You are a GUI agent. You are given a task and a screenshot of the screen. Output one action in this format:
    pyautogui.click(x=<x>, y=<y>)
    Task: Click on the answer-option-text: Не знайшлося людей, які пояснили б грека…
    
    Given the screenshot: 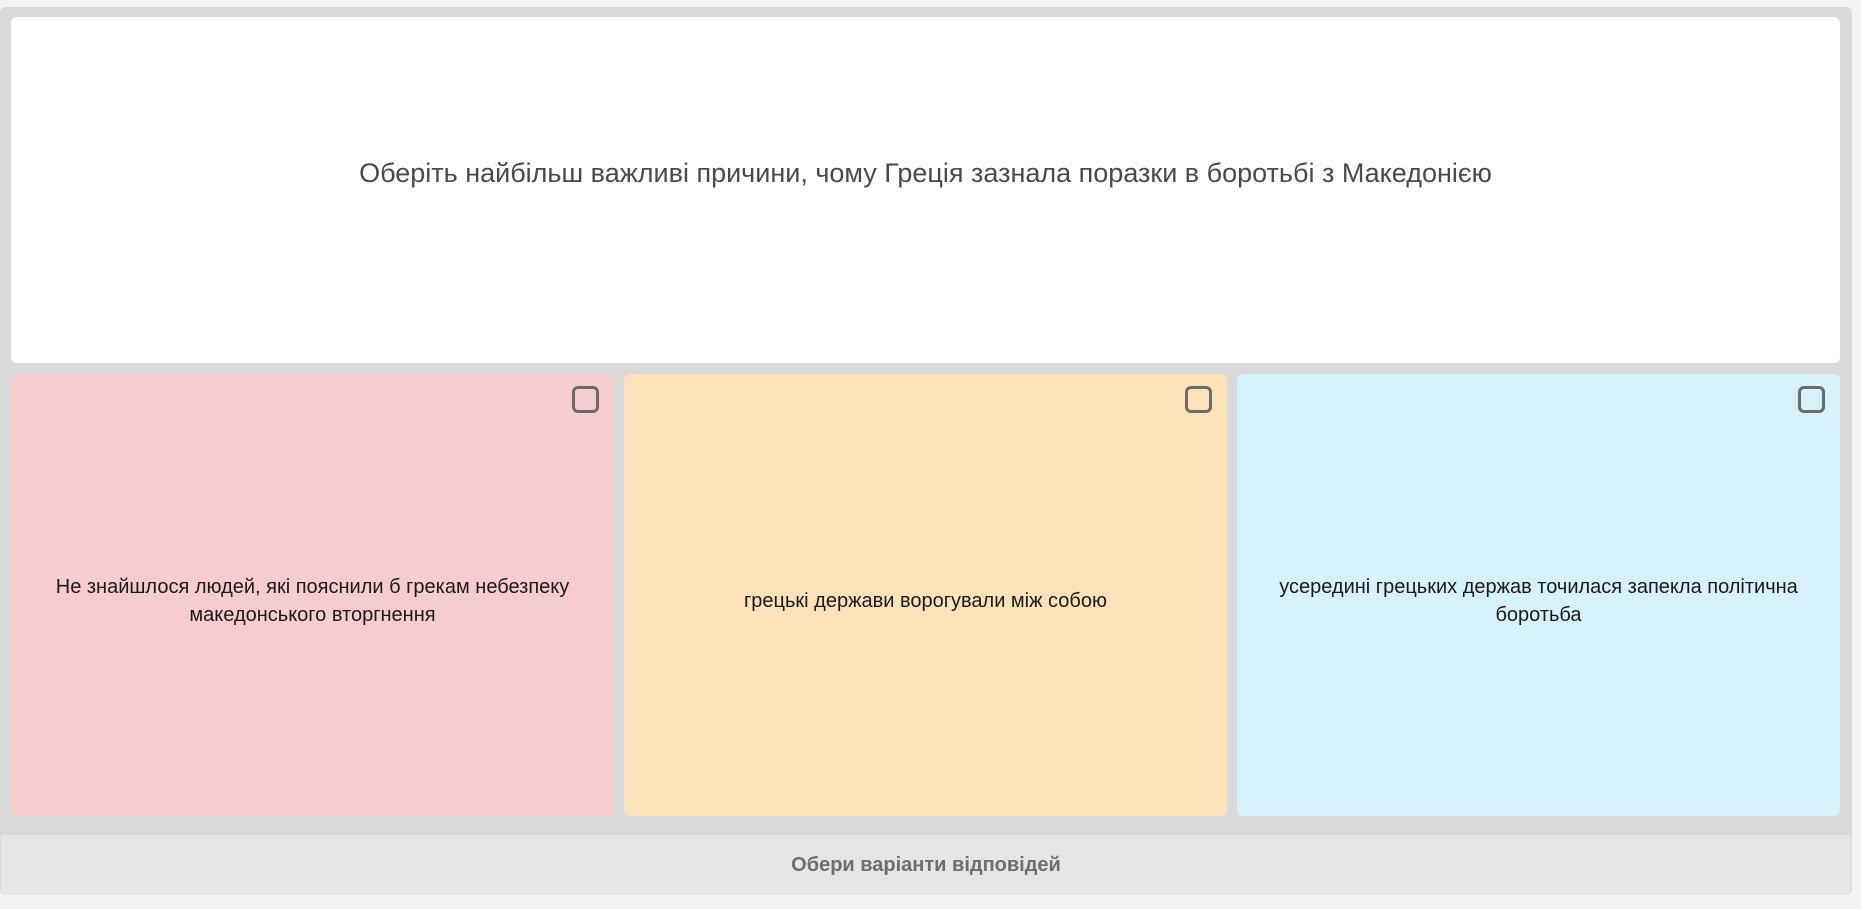 What is the action you would take?
    pyautogui.click(x=312, y=601)
    